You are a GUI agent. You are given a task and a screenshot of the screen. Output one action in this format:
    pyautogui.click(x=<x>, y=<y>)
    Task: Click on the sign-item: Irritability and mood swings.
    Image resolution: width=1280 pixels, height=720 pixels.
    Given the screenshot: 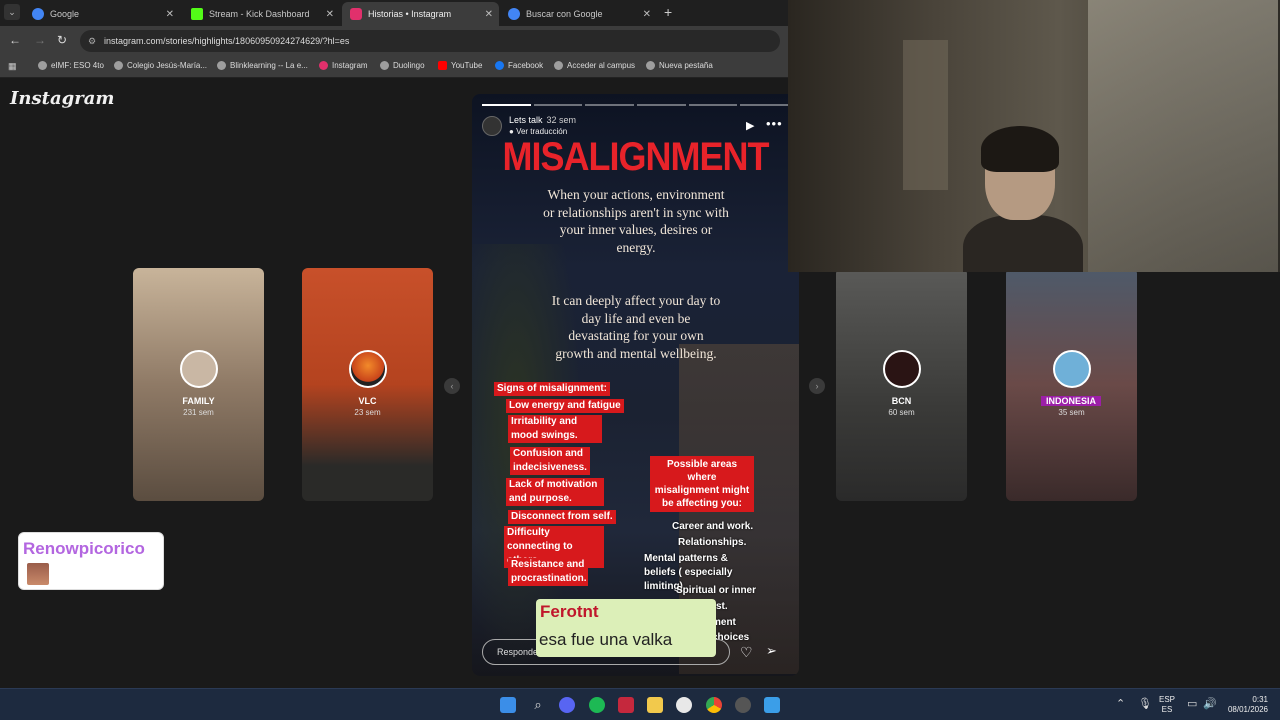 What is the action you would take?
    pyautogui.click(x=555, y=429)
    